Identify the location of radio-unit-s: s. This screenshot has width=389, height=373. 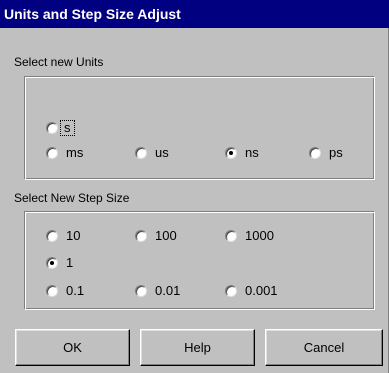
(60, 128).